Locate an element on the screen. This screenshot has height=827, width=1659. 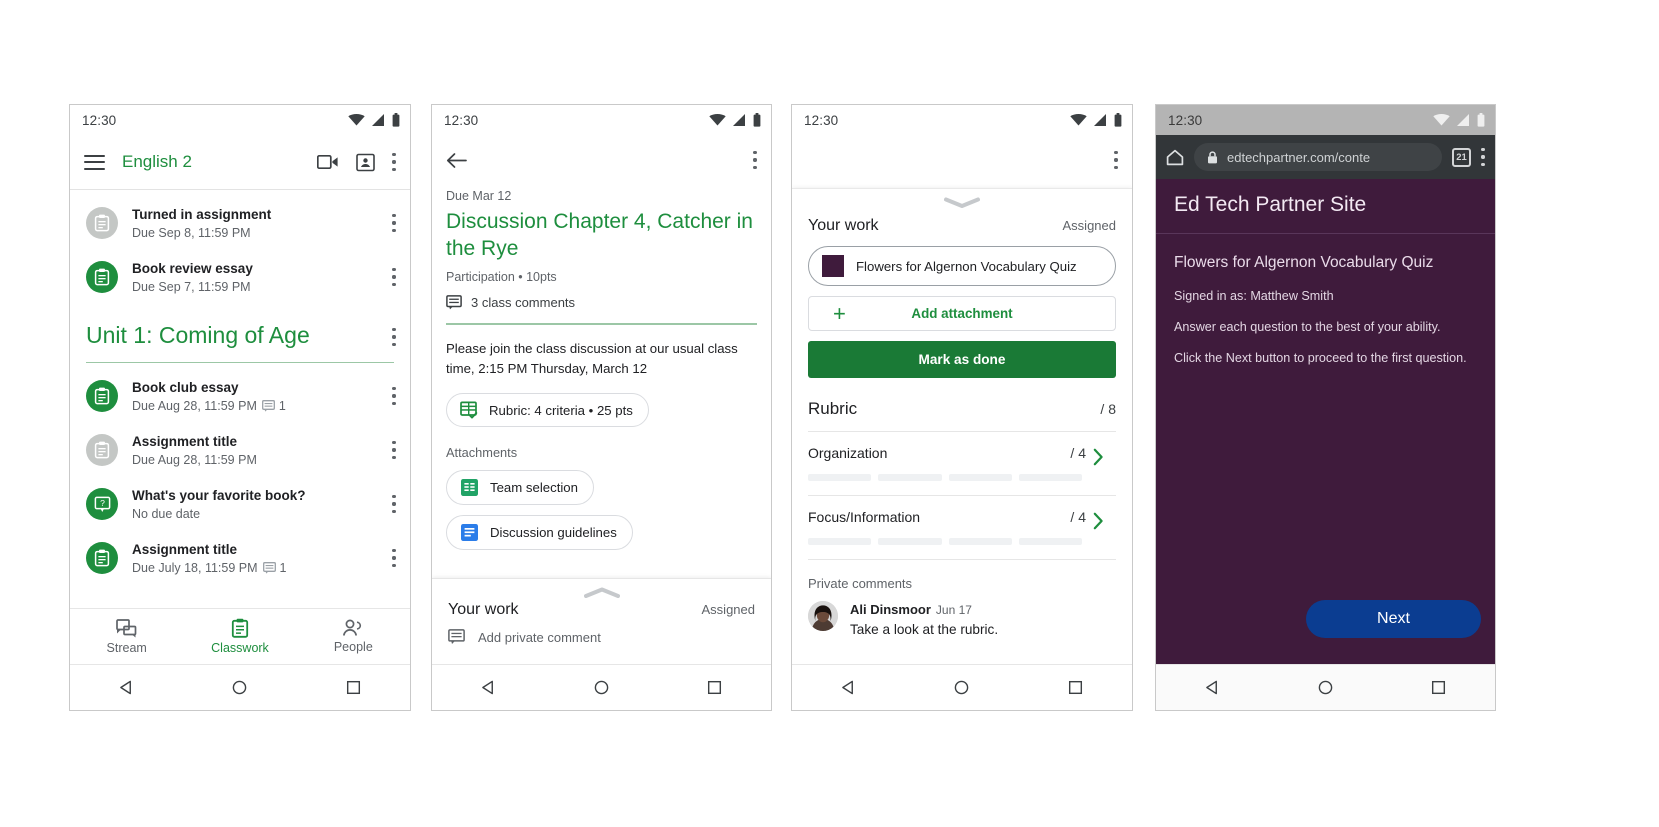
attachment-label: Discussion guidelines is located at coordinates (553, 533).